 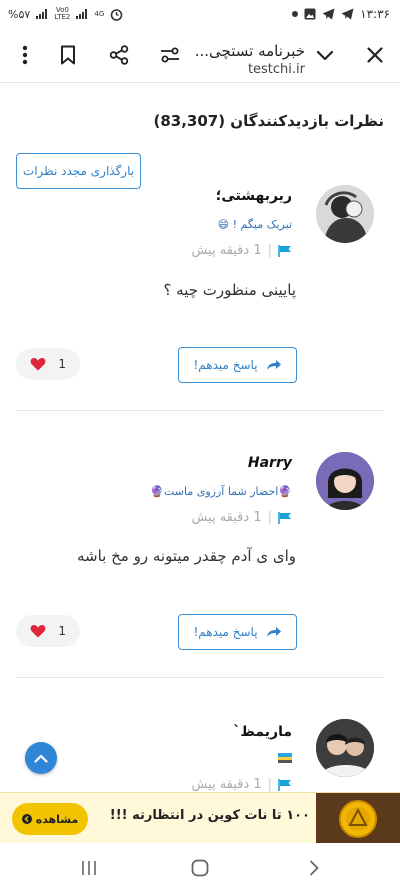 What do you see at coordinates (200, 15) in the screenshot?
I see `status-bar: %۵۷ Vo0 LTE2 4G ۱۳:۳۶` at bounding box center [200, 15].